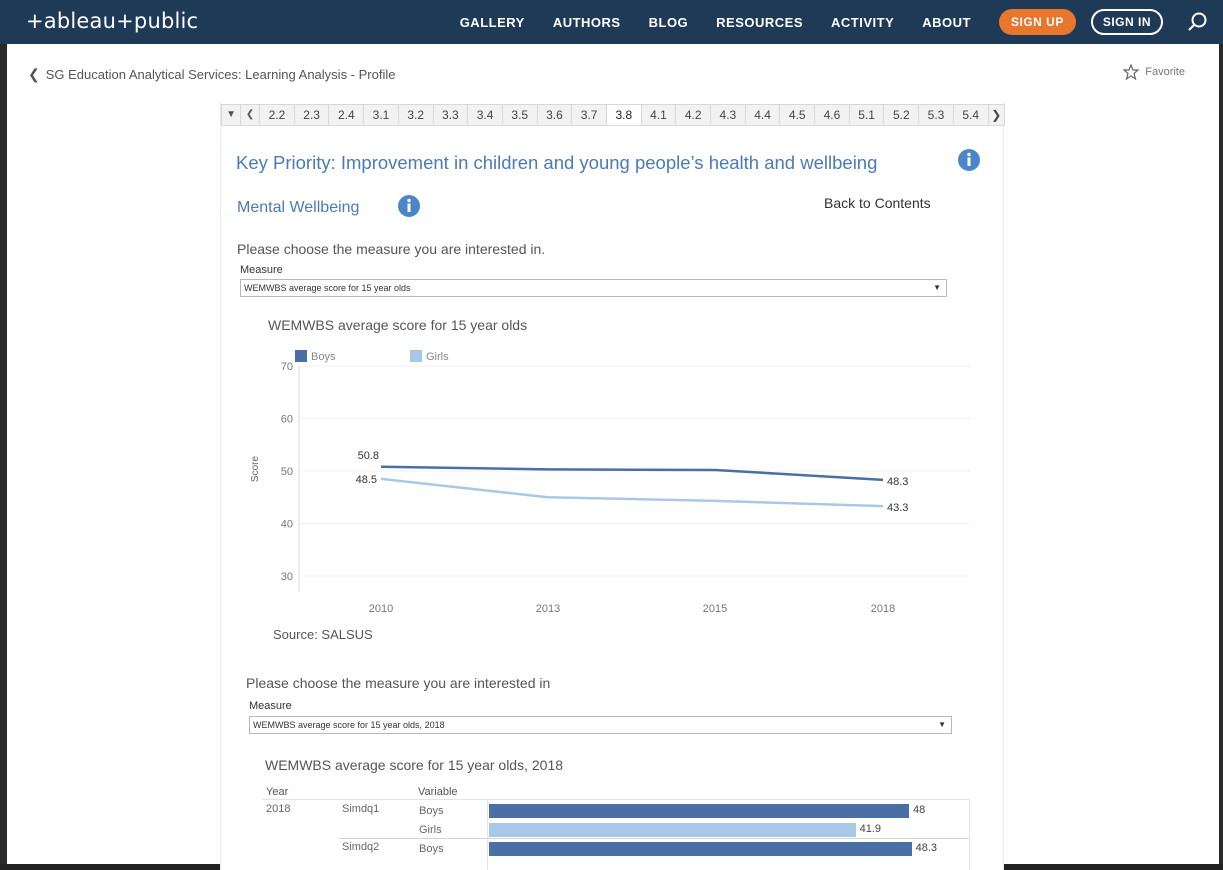  What do you see at coordinates (715, 609) in the screenshot?
I see `x-tick-label: 2015` at bounding box center [715, 609].